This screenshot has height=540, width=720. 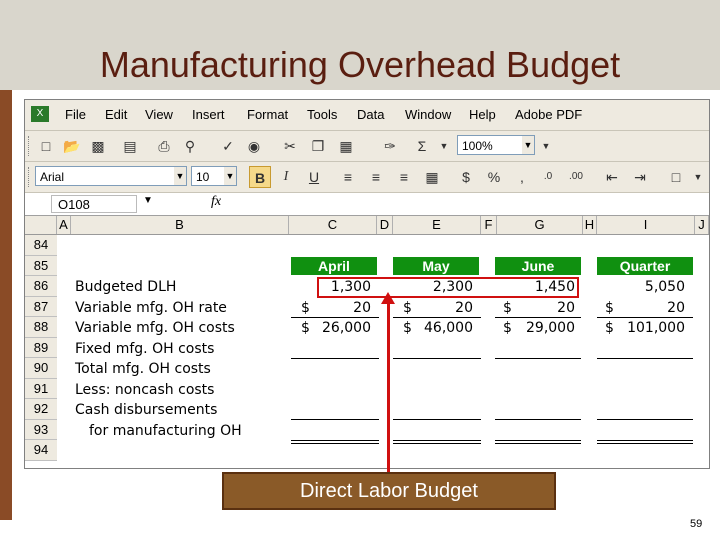 What do you see at coordinates (146, 410) in the screenshot?
I see `label-cash-disbursements: Cash disbursements` at bounding box center [146, 410].